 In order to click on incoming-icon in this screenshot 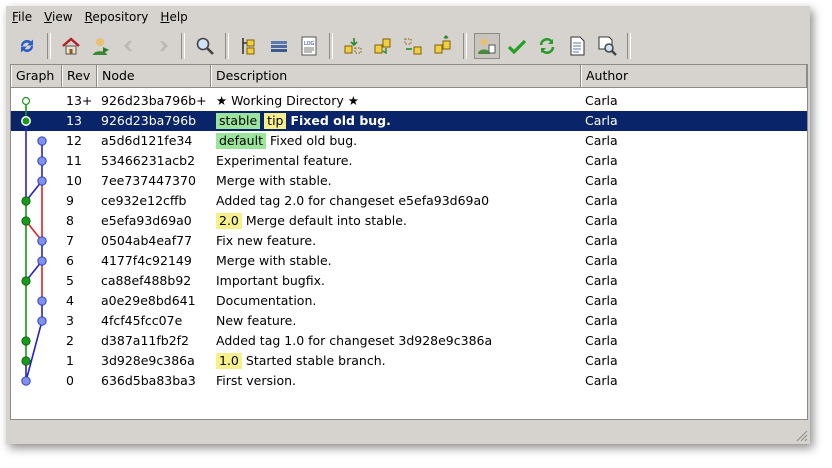, I will do `click(353, 46)`.